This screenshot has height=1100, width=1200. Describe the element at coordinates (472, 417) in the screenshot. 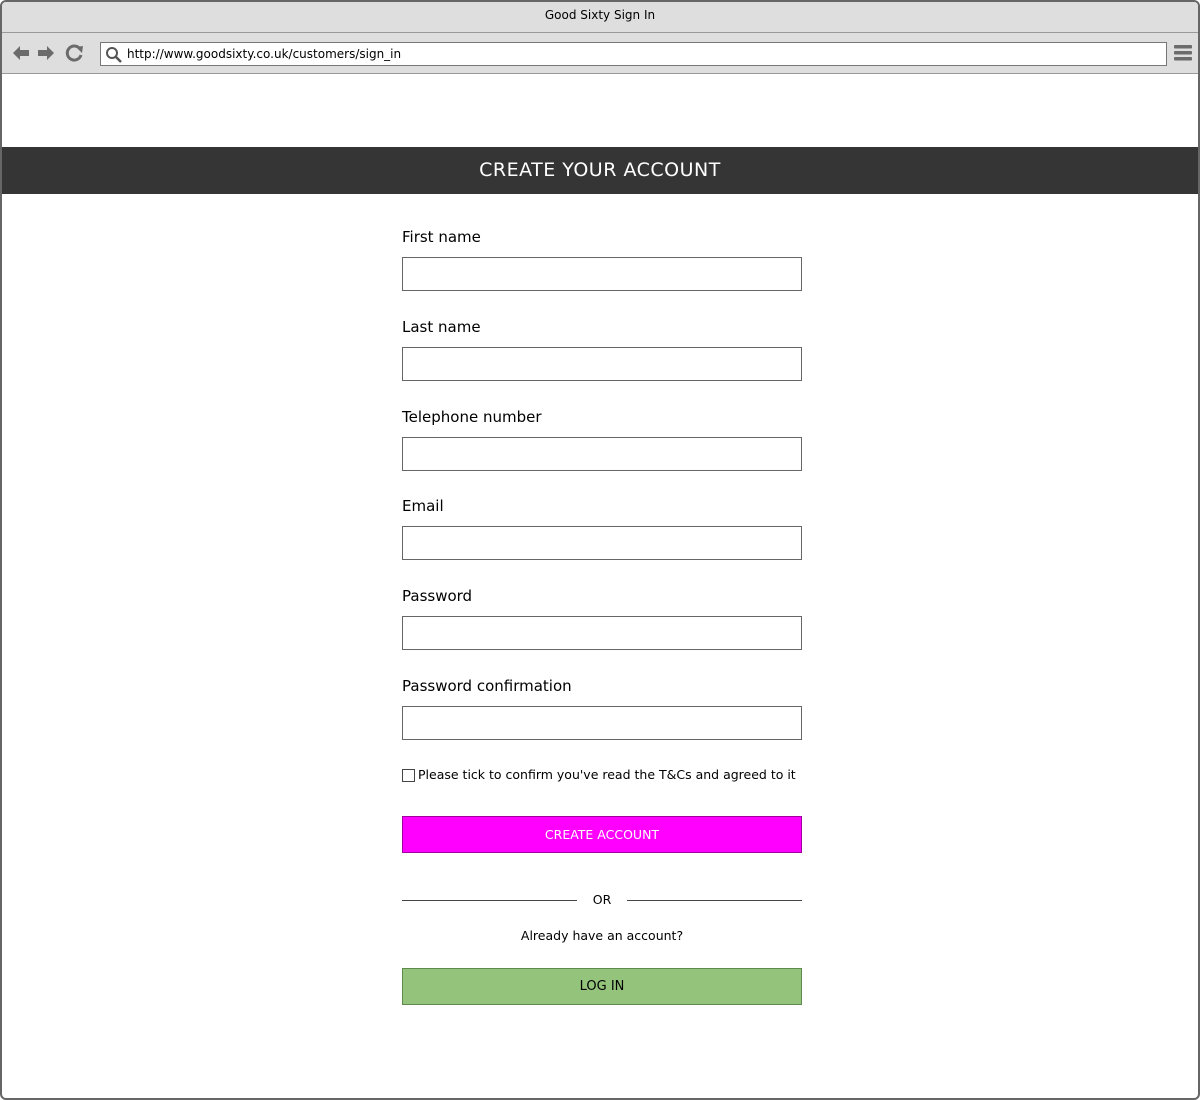

I see `telephone-label: Telephone number` at that location.